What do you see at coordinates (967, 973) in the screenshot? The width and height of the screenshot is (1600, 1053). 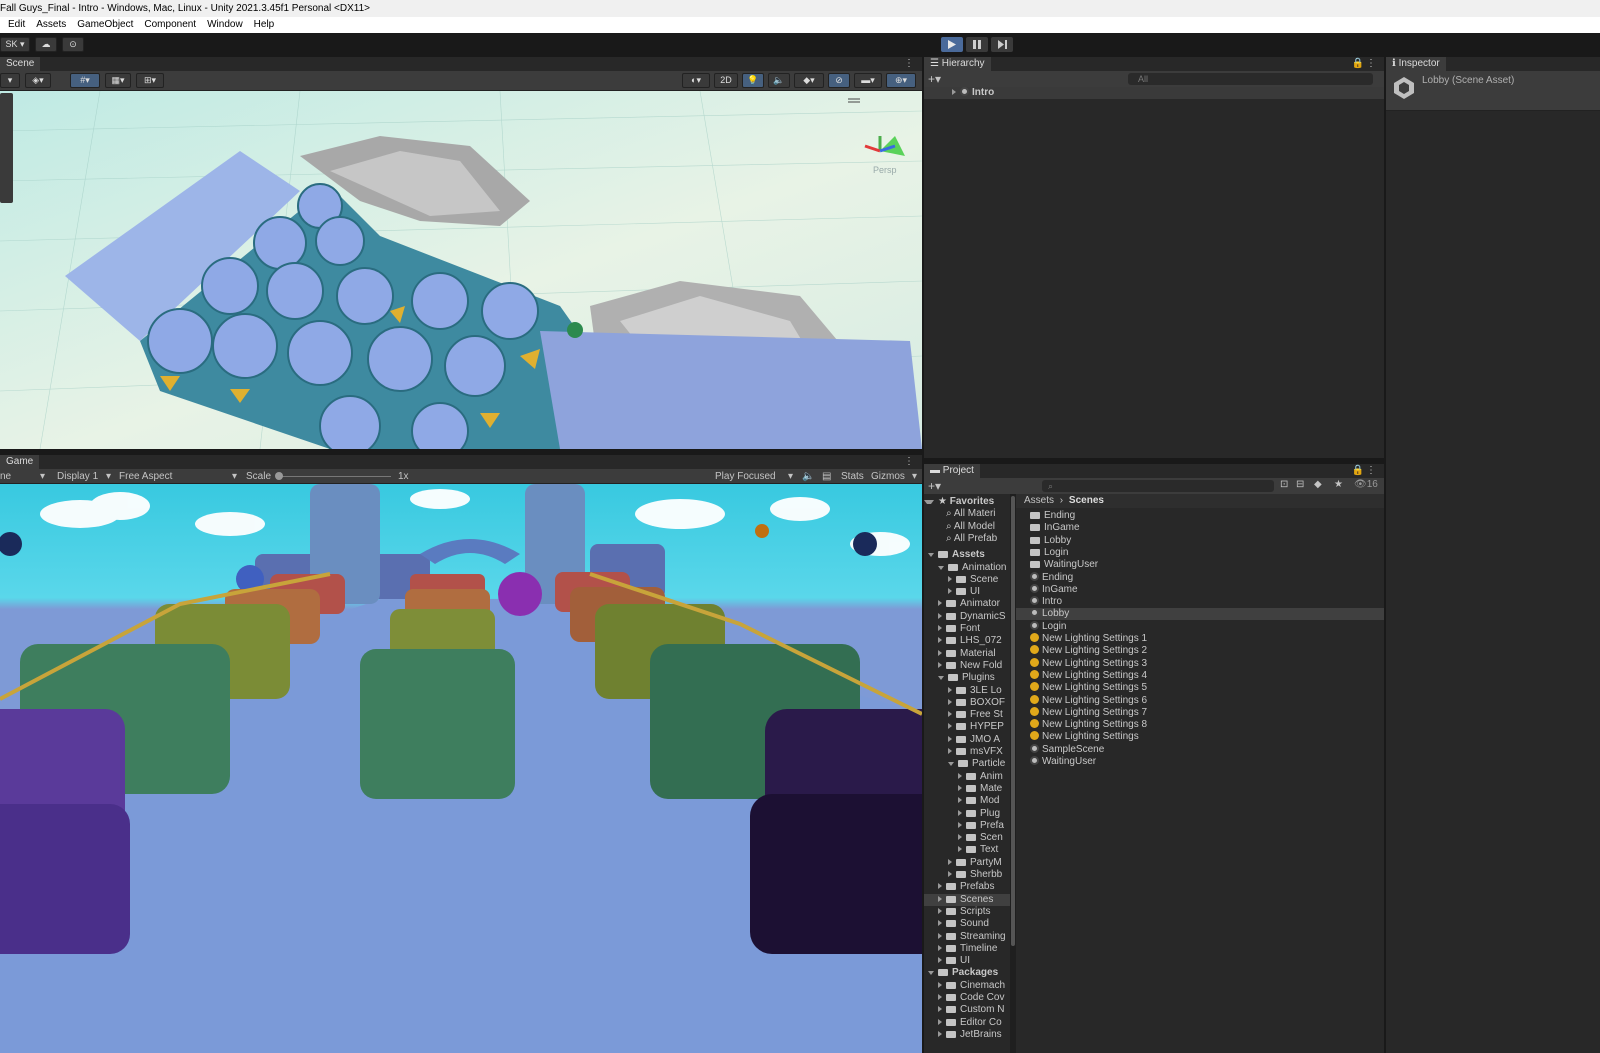 I see `folder-tree-item: Packages` at bounding box center [967, 973].